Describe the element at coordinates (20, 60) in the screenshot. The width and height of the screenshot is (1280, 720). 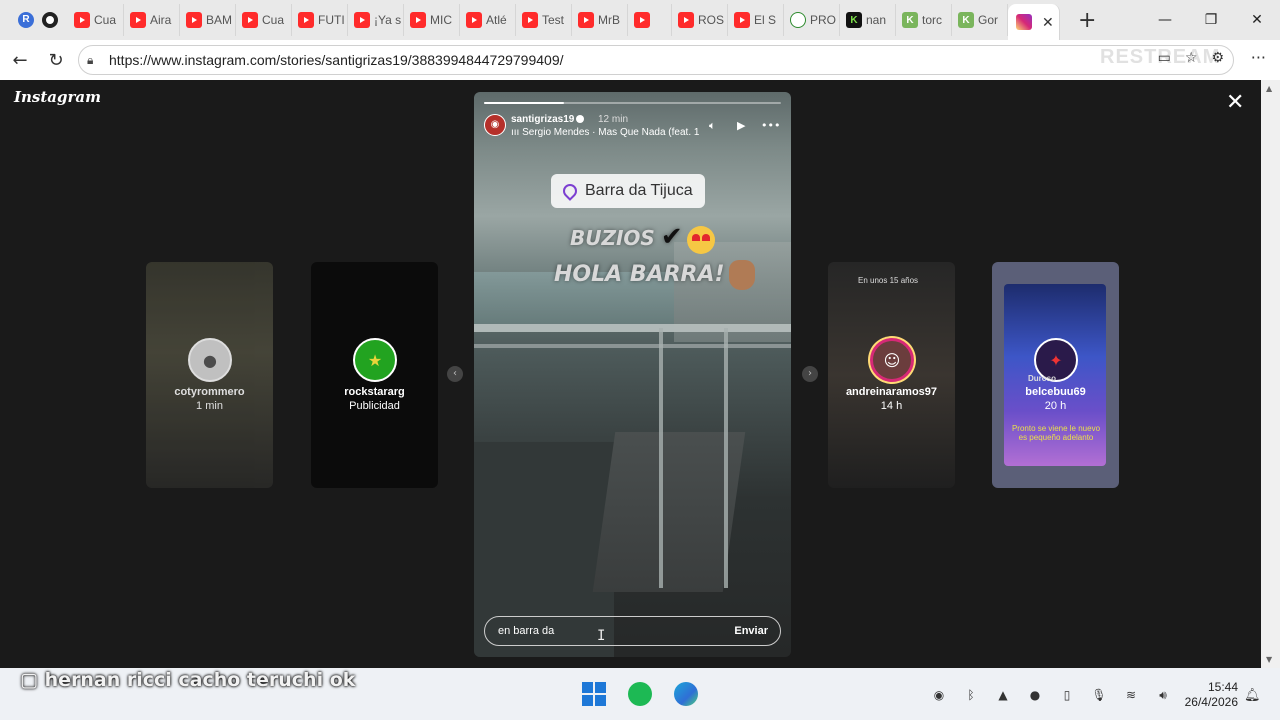
I see `back-icon: ←` at that location.